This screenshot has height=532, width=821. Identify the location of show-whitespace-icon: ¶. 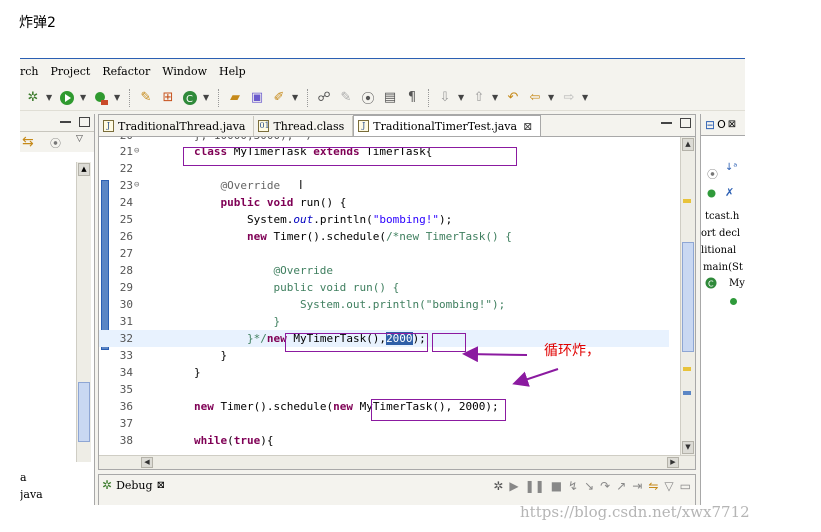
(412, 98).